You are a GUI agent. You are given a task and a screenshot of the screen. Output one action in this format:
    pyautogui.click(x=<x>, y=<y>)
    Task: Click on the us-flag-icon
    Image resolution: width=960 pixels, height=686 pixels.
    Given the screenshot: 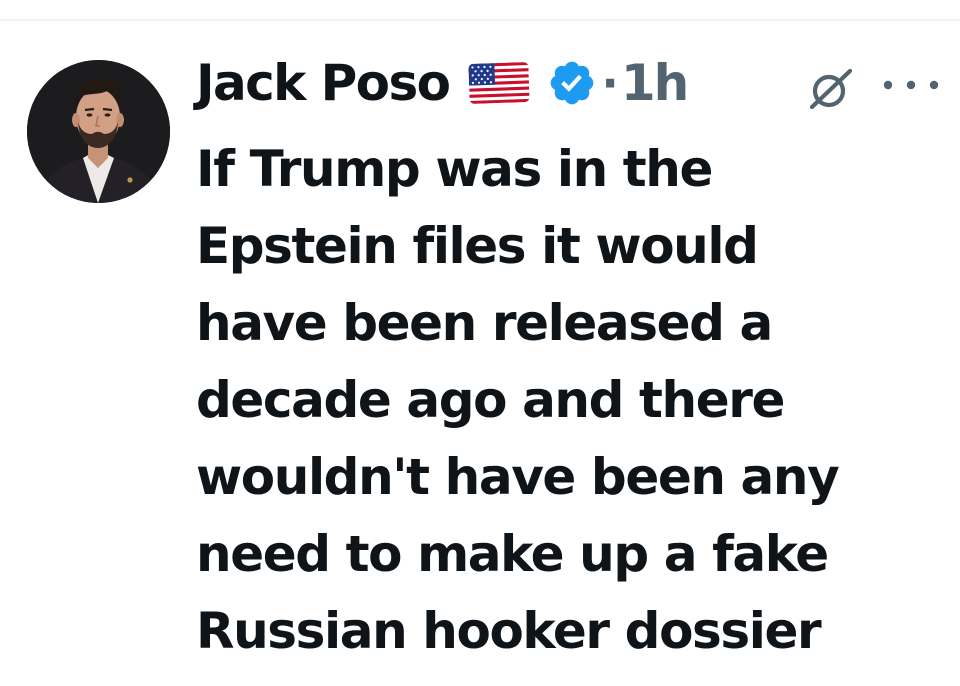 What is the action you would take?
    pyautogui.click(x=499, y=83)
    